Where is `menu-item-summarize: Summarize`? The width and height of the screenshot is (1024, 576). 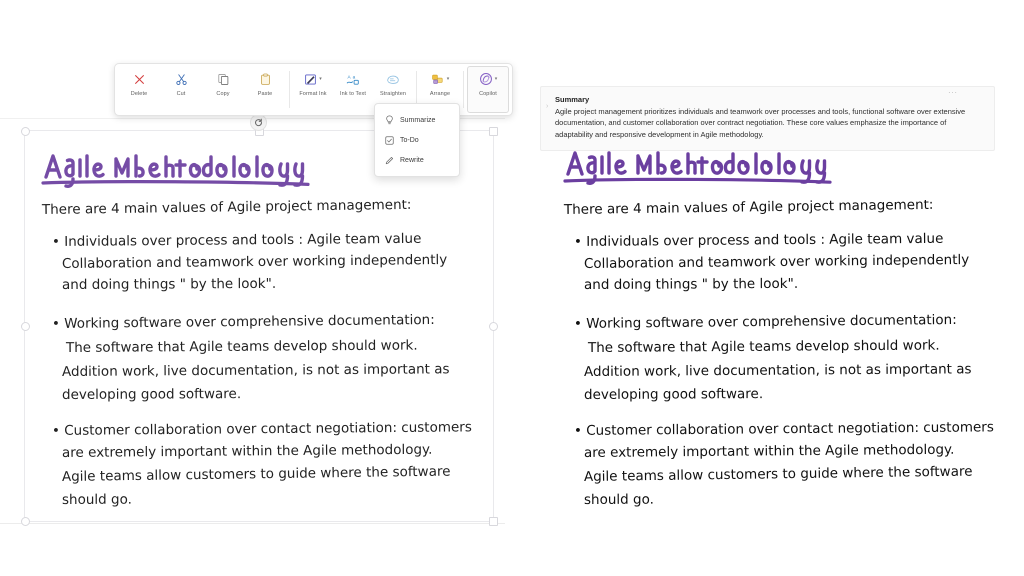 menu-item-summarize: Summarize is located at coordinates (417, 120).